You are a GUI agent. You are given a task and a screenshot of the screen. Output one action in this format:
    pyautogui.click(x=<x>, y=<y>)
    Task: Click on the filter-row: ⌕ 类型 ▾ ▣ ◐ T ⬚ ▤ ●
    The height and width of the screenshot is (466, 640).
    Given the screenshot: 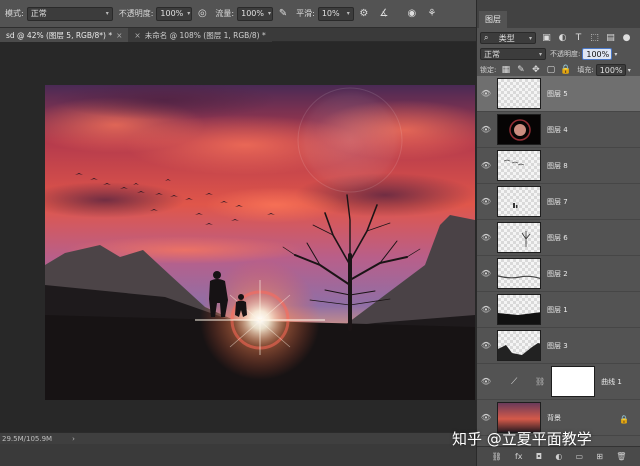 What is the action you would take?
    pyautogui.click(x=558, y=38)
    